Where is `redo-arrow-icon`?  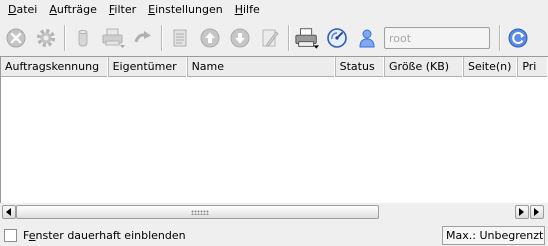 redo-arrow-icon is located at coordinates (142, 37).